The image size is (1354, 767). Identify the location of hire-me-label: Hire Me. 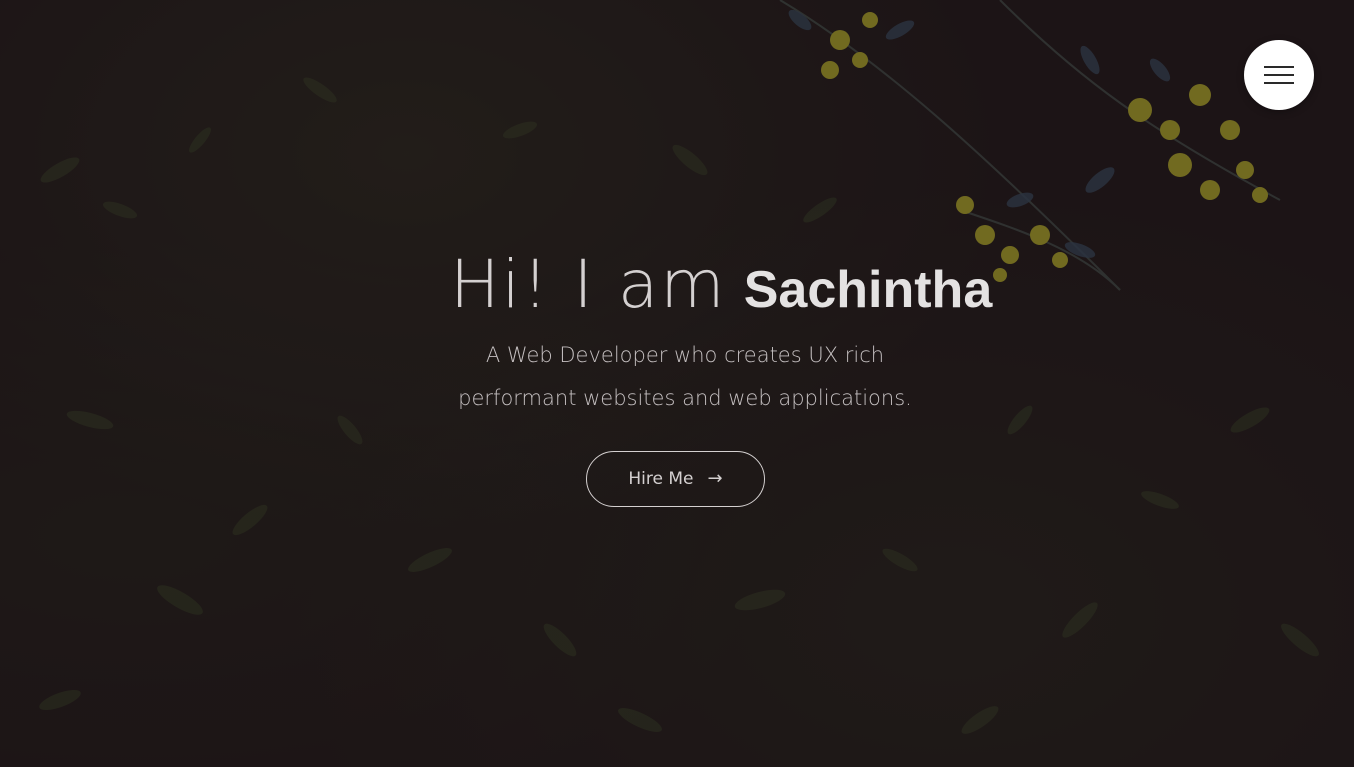
(661, 479).